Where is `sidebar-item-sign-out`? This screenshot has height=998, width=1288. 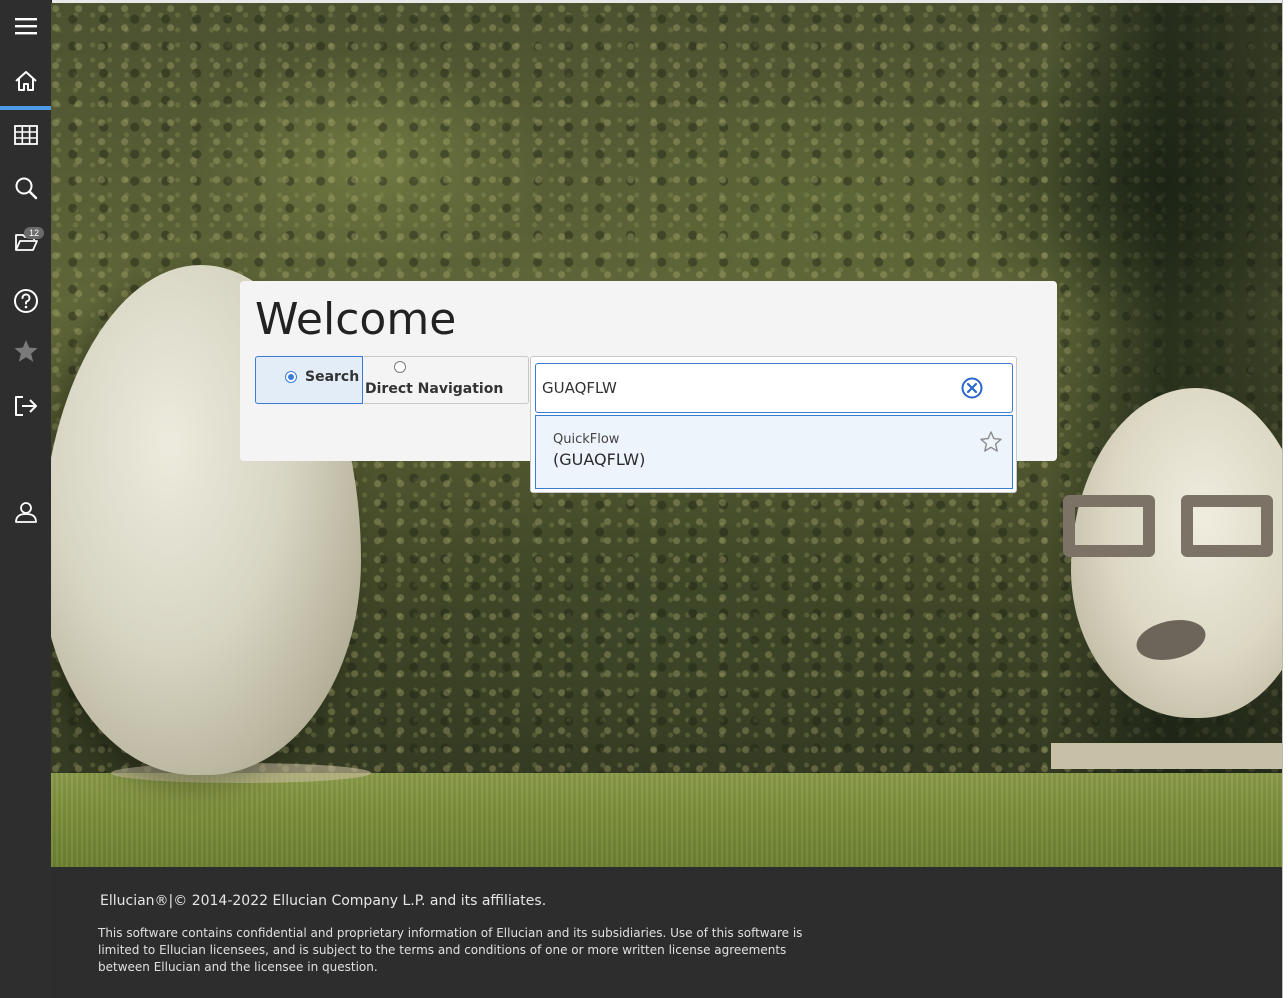
sidebar-item-sign-out is located at coordinates (25, 406).